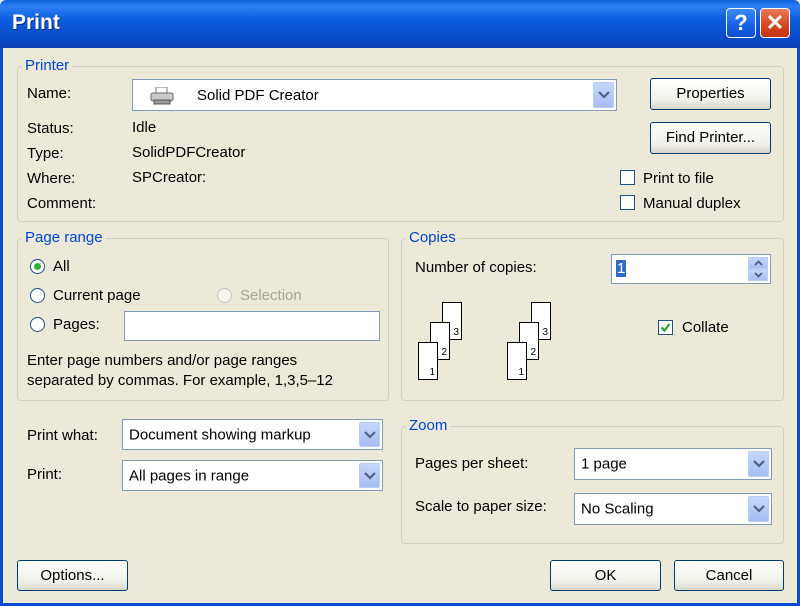  Describe the element at coordinates (741, 23) in the screenshot. I see `help-button: ?` at that location.